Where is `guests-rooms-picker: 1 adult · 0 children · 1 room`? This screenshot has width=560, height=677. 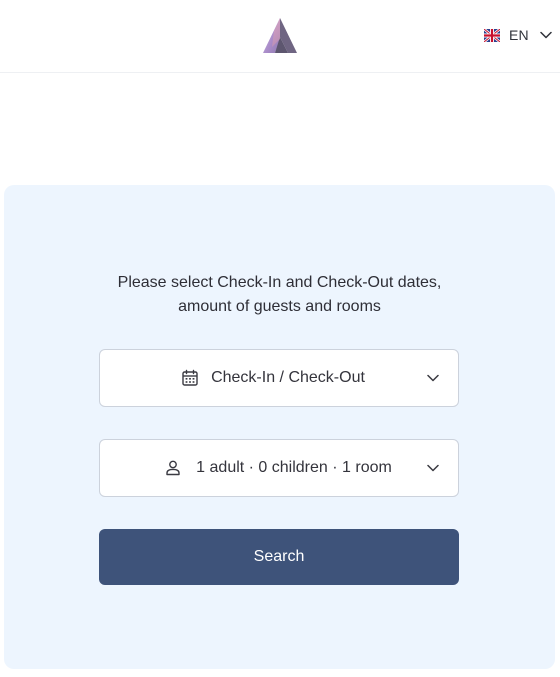 guests-rooms-picker: 1 adult · 0 children · 1 room is located at coordinates (279, 468).